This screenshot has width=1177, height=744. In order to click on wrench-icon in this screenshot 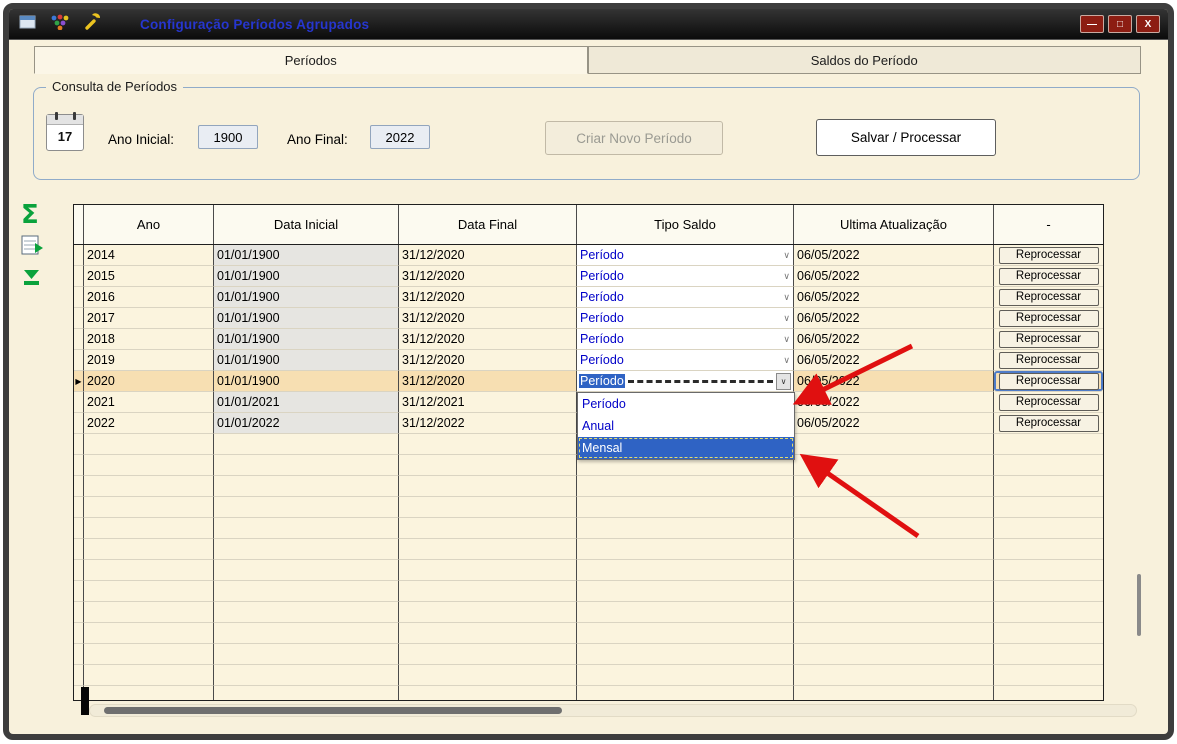, I will do `click(93, 24)`.